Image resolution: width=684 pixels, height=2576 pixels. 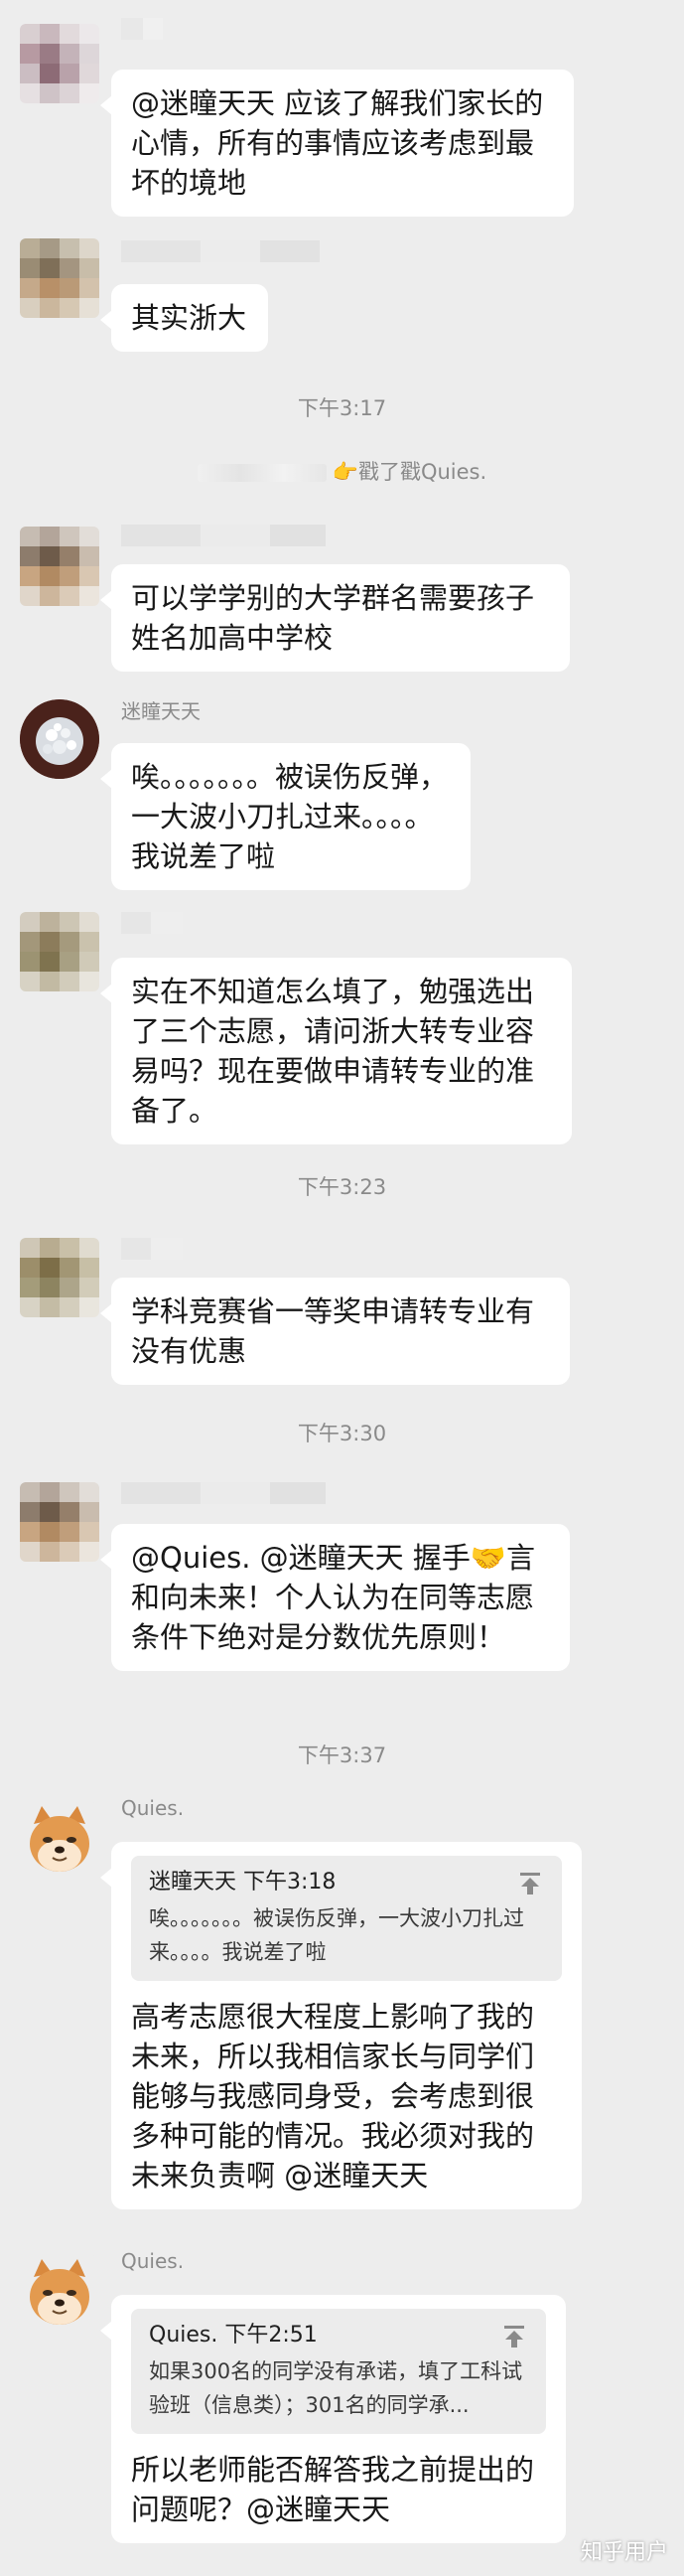 What do you see at coordinates (342, 1755) in the screenshot?
I see `timestamp: 下午3:37` at bounding box center [342, 1755].